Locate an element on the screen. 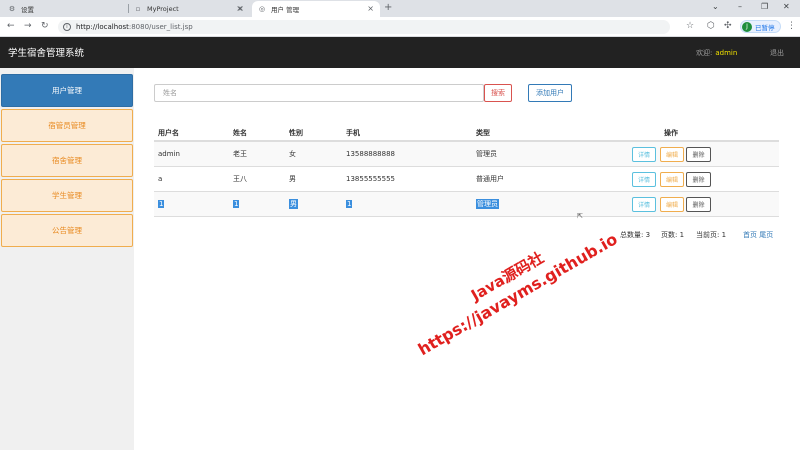  avatar: J is located at coordinates (747, 26).